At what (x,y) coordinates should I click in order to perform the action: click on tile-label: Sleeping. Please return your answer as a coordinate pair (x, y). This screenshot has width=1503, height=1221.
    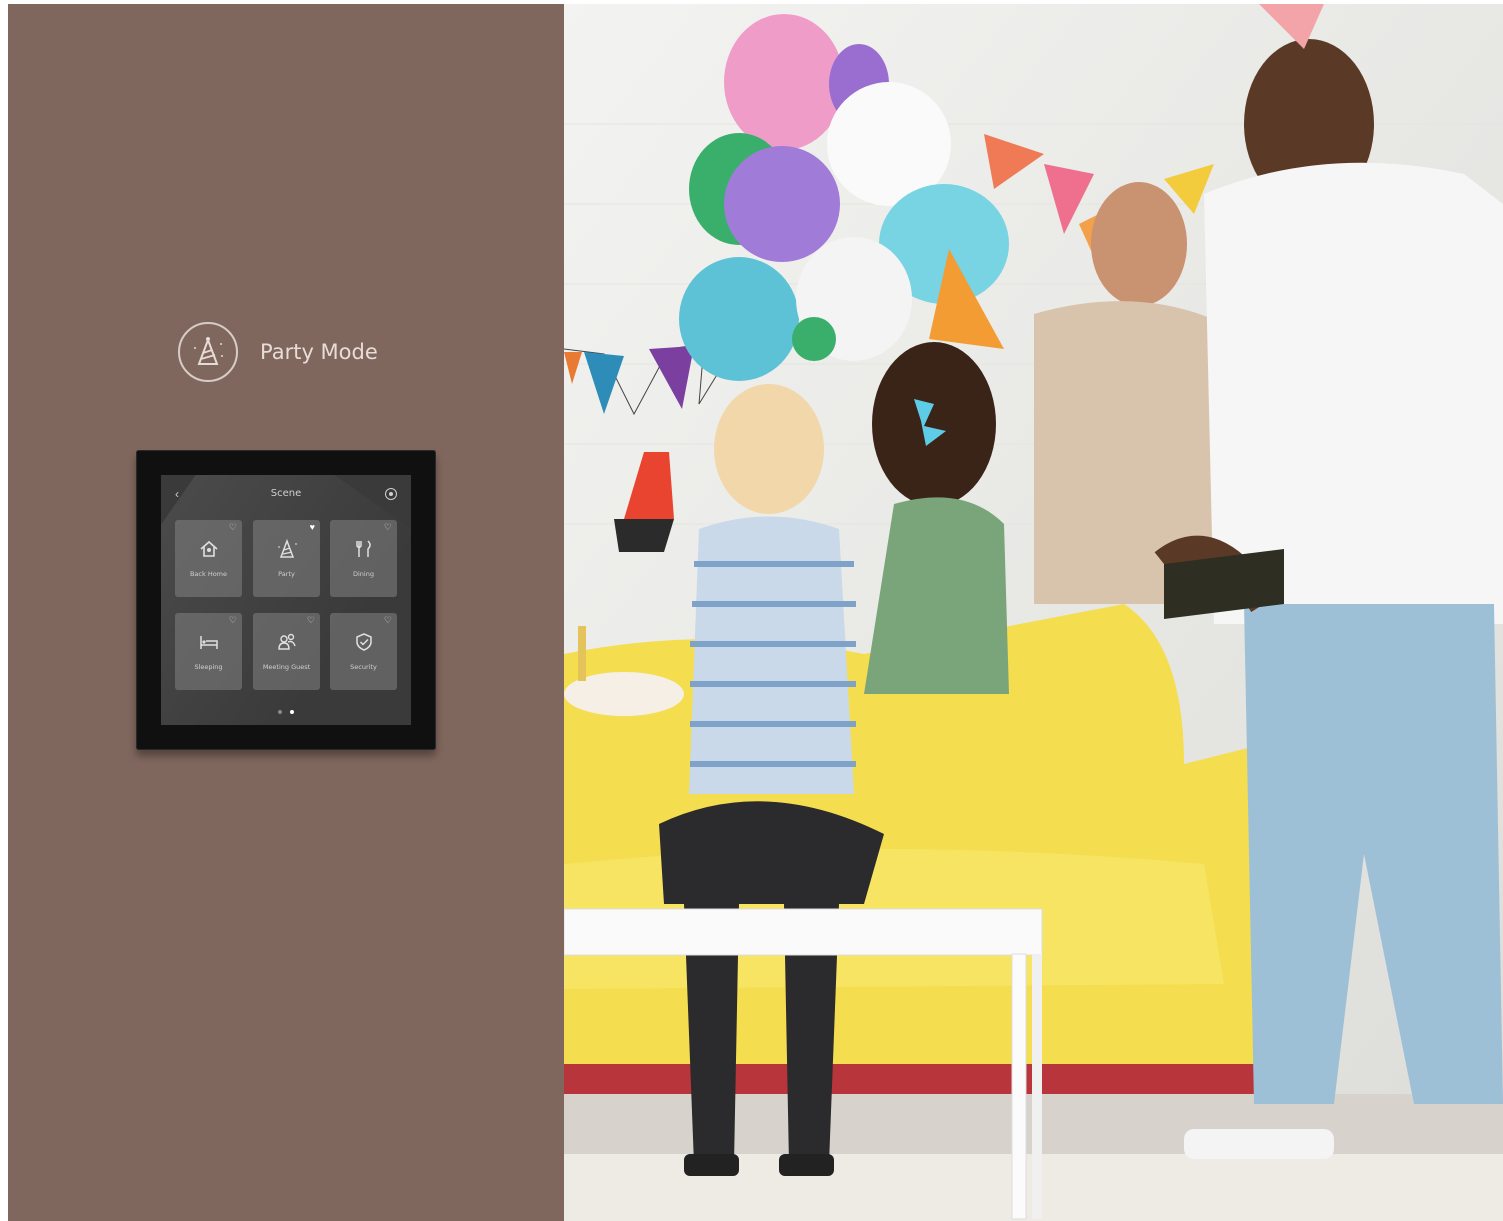
    Looking at the image, I should click on (208, 667).